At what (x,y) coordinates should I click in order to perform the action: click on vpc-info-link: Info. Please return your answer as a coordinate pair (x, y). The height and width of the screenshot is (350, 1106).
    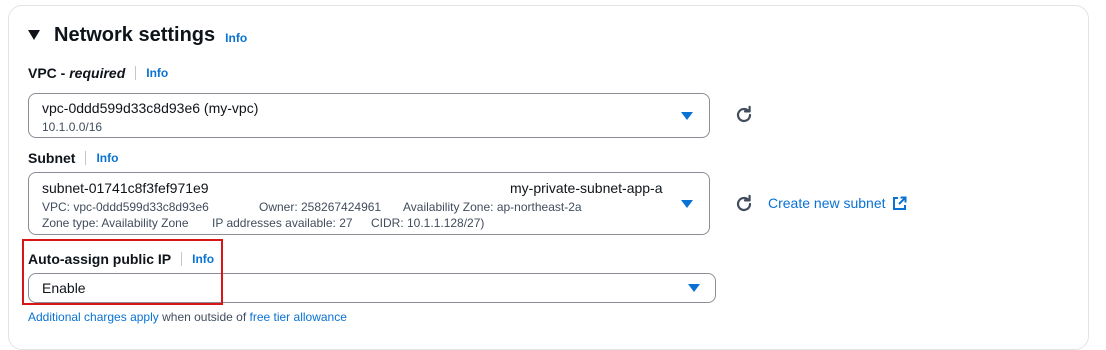
    Looking at the image, I should click on (157, 73).